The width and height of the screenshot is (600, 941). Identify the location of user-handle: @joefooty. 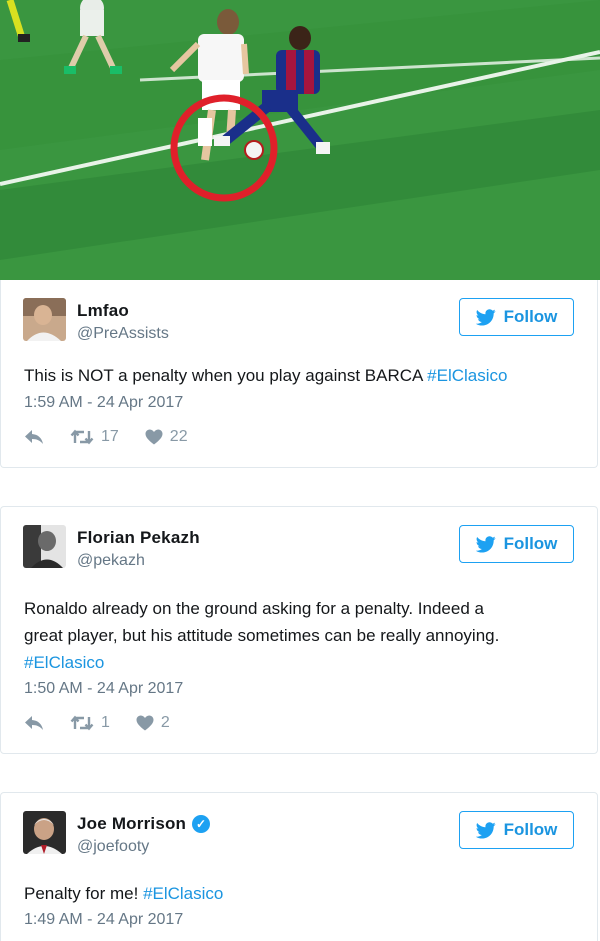
(113, 847).